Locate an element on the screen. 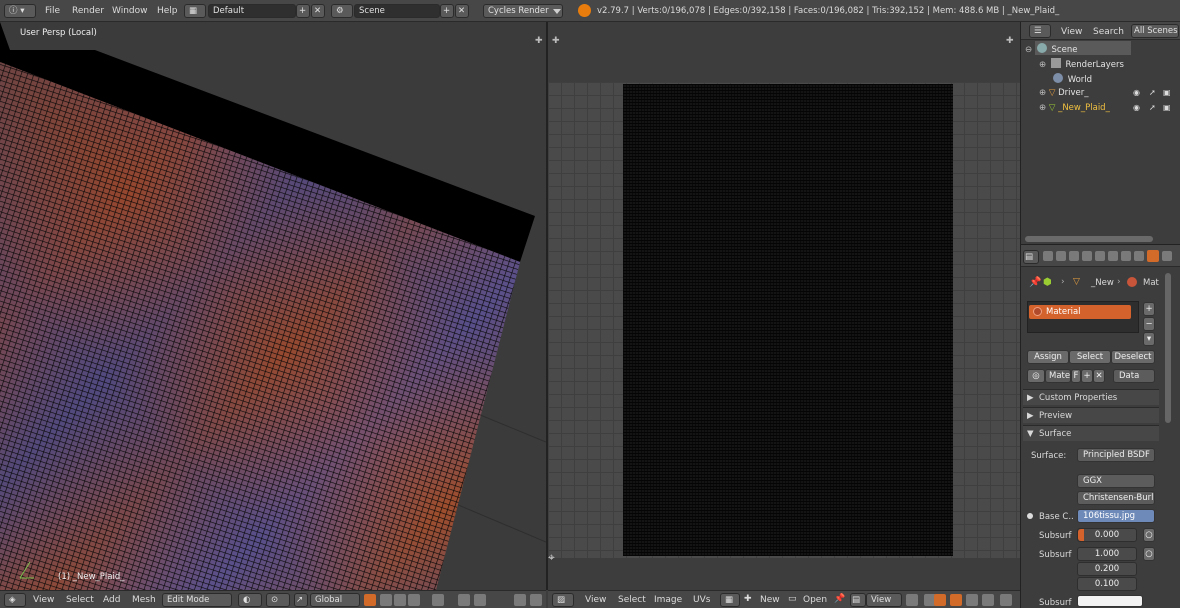  proportional-edit-icon is located at coordinates (438, 600).